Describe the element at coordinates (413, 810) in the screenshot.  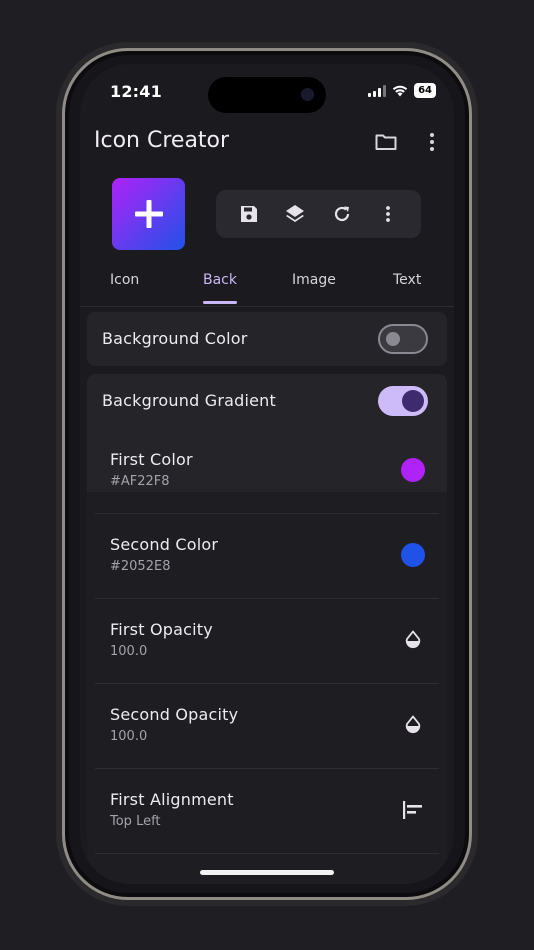
I see `align-left-icon` at that location.